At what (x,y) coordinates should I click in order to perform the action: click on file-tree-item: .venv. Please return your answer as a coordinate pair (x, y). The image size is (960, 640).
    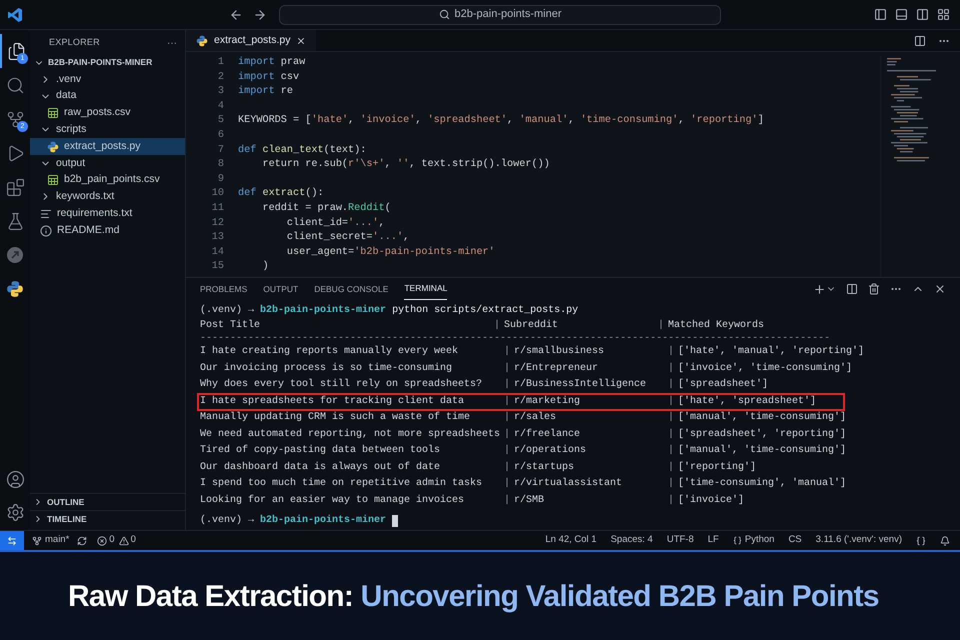
    Looking at the image, I should click on (107, 79).